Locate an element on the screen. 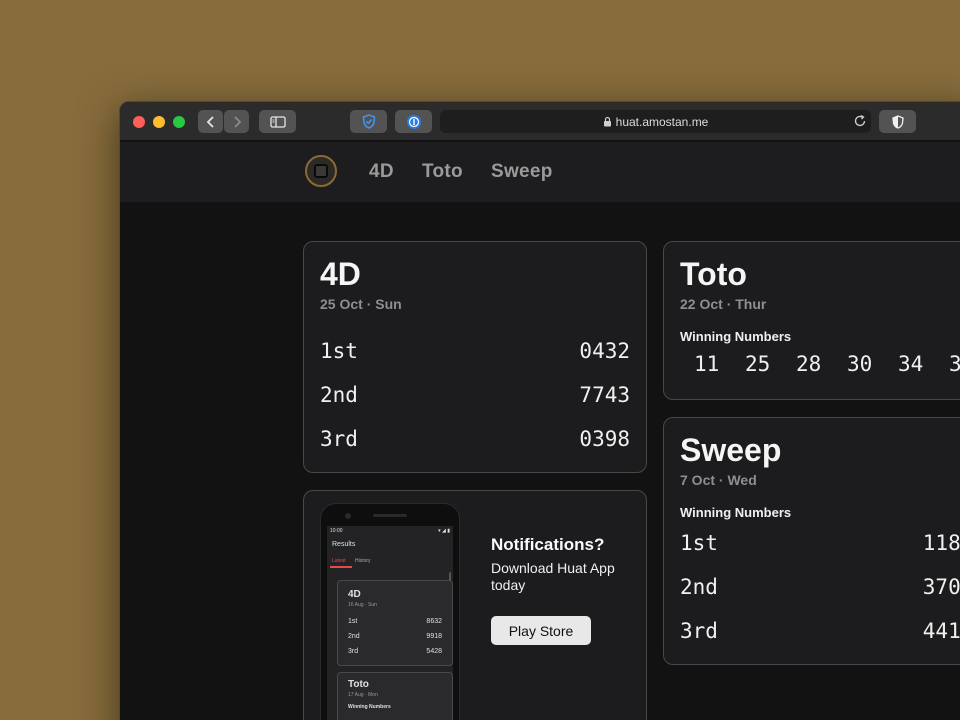 The width and height of the screenshot is (960, 720). browser-titlebar: huat.amostan.me is located at coordinates (540, 121).